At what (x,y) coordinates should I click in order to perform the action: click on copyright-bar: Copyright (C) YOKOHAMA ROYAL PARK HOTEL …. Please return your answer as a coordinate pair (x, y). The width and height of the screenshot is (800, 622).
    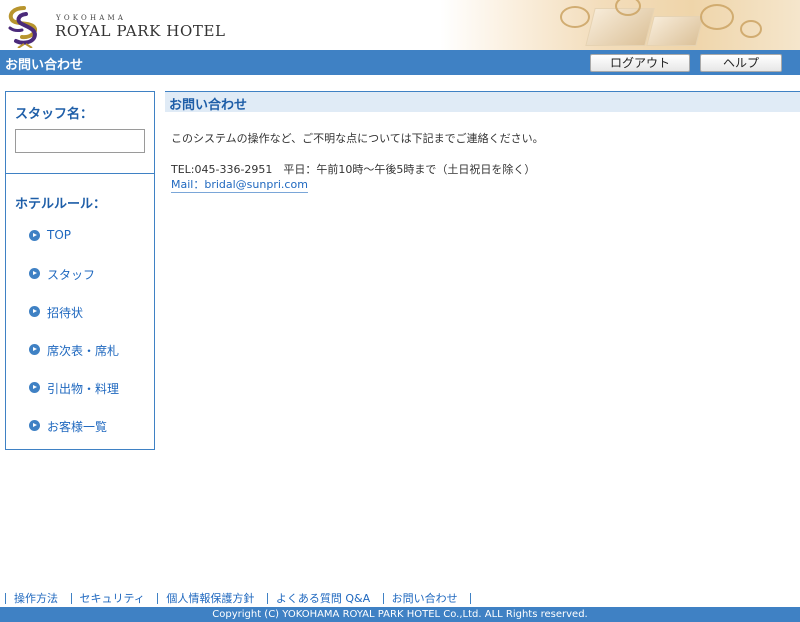
    Looking at the image, I should click on (400, 614).